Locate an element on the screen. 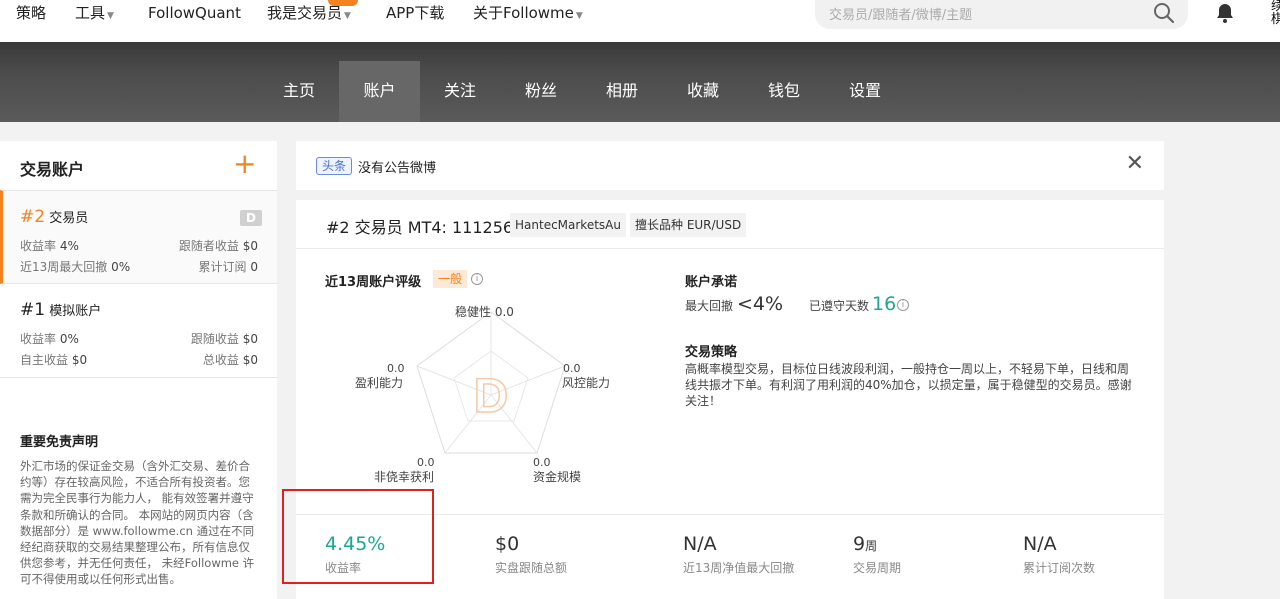 Image resolution: width=1280 pixels, height=599 pixels. stat-total-return: 总收益 $0 is located at coordinates (230, 359).